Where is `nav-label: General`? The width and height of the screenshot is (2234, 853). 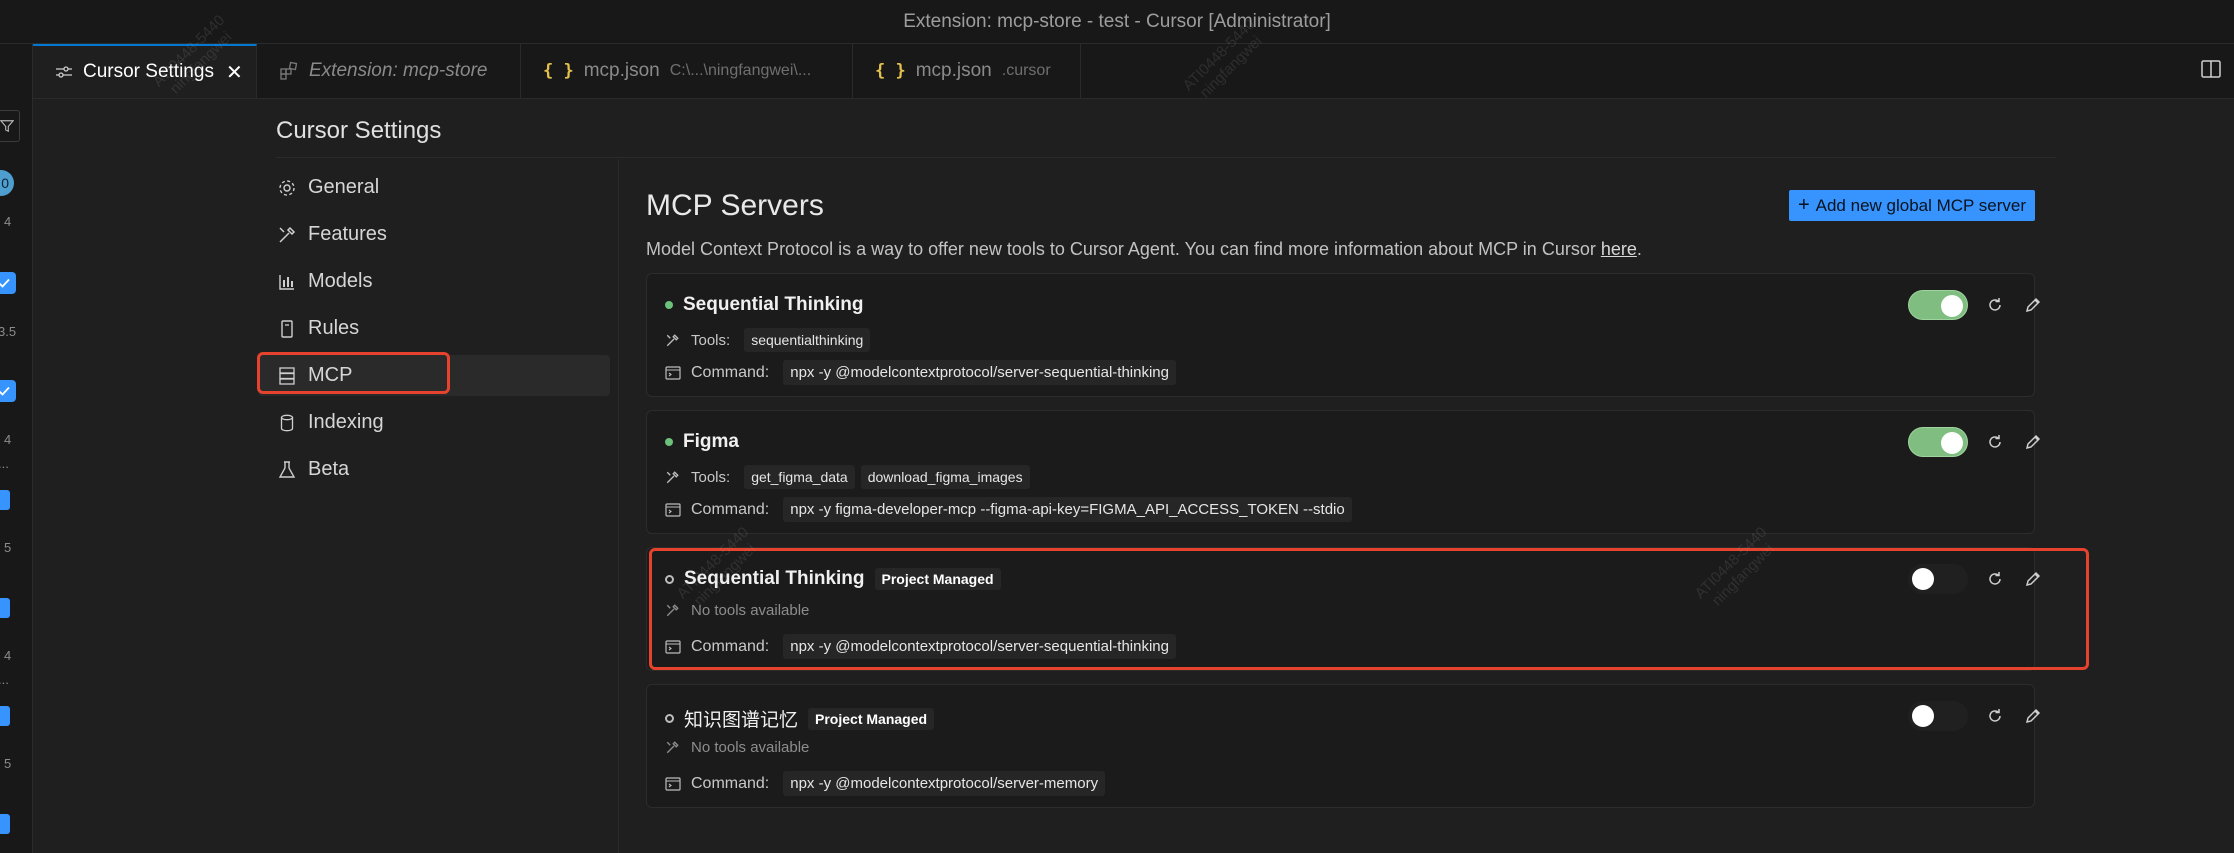 nav-label: General is located at coordinates (344, 187).